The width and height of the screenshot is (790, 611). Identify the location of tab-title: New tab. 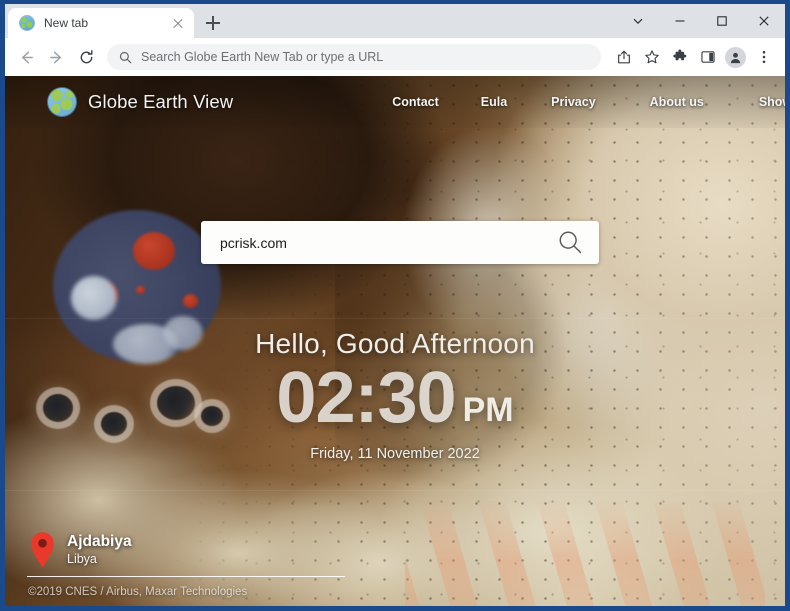
(66, 23).